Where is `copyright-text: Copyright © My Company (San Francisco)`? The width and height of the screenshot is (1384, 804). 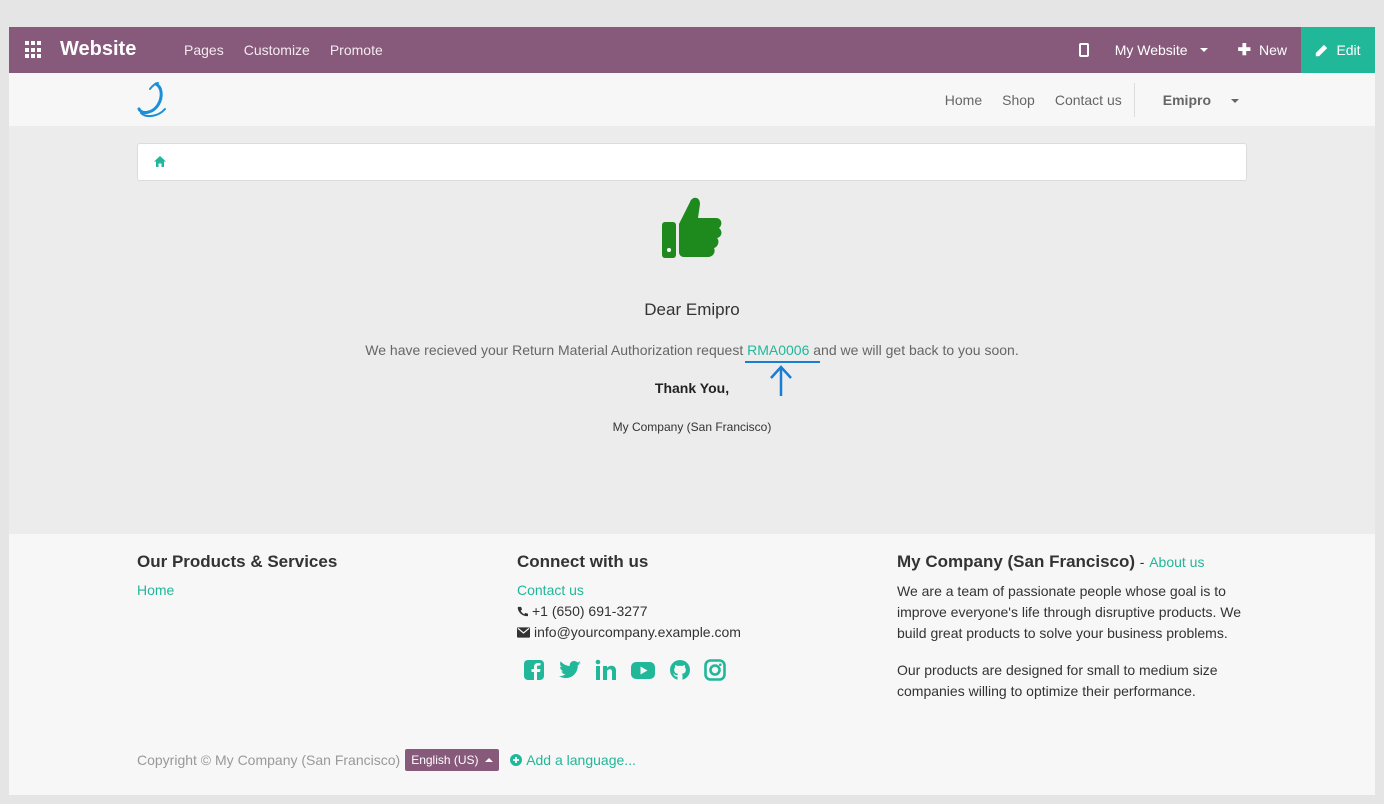
copyright-text: Copyright © My Company (San Francisco) is located at coordinates (269, 760).